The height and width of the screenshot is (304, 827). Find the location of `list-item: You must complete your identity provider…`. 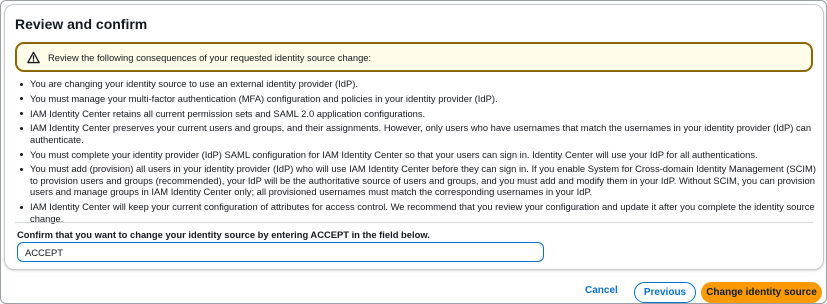

list-item: You must complete your identity provider… is located at coordinates (419, 155).